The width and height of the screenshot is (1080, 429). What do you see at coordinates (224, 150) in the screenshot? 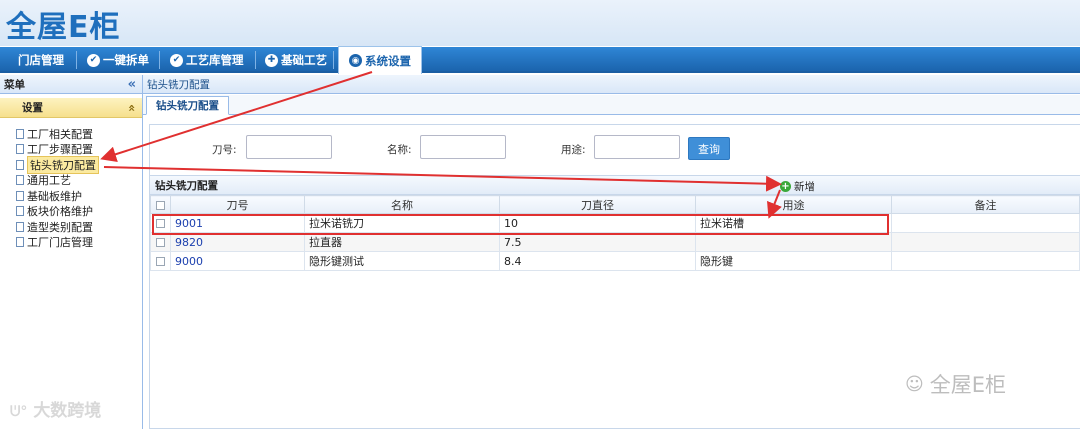
I see `knife-number-label: 刀号:` at bounding box center [224, 150].